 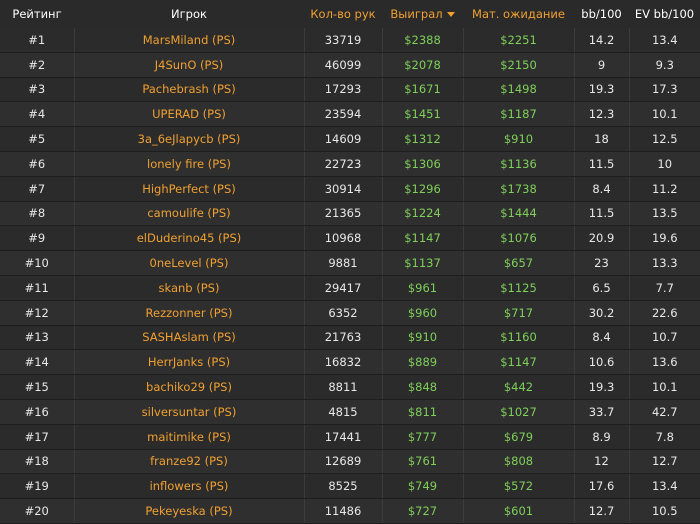 I want to click on won-cell: $727, so click(x=423, y=511).